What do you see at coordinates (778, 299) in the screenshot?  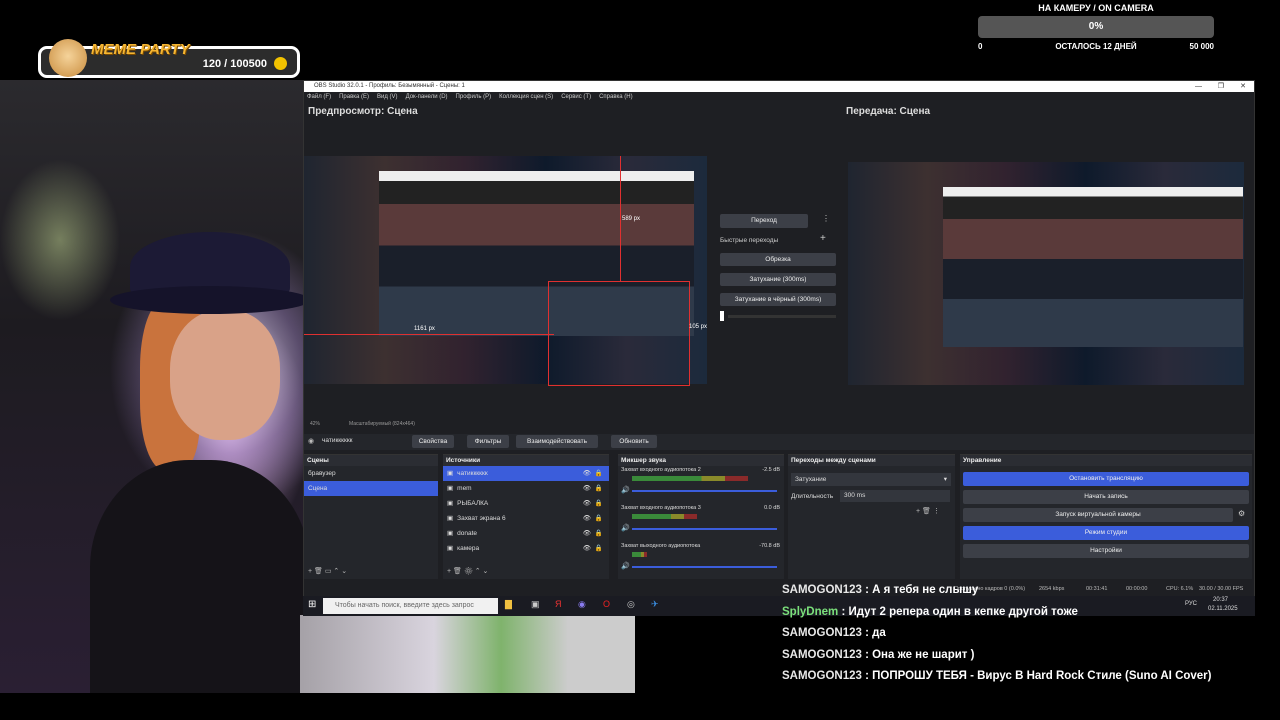 I see `transition-fade-black: Затухание в чёрный (300ms)` at bounding box center [778, 299].